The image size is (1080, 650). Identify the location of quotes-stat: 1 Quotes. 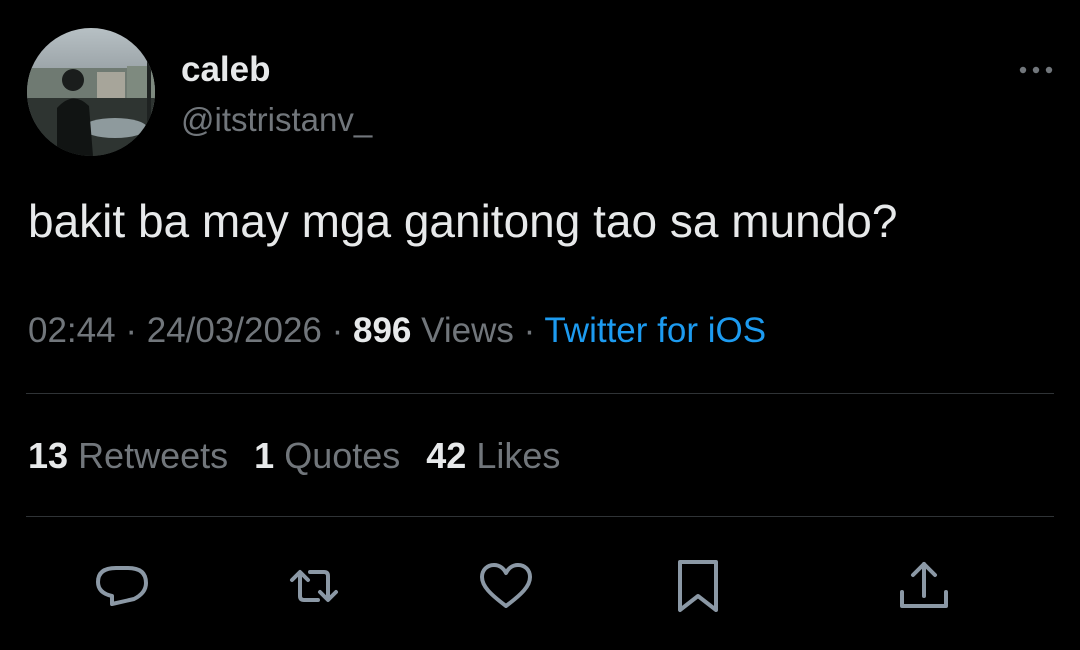
(327, 455).